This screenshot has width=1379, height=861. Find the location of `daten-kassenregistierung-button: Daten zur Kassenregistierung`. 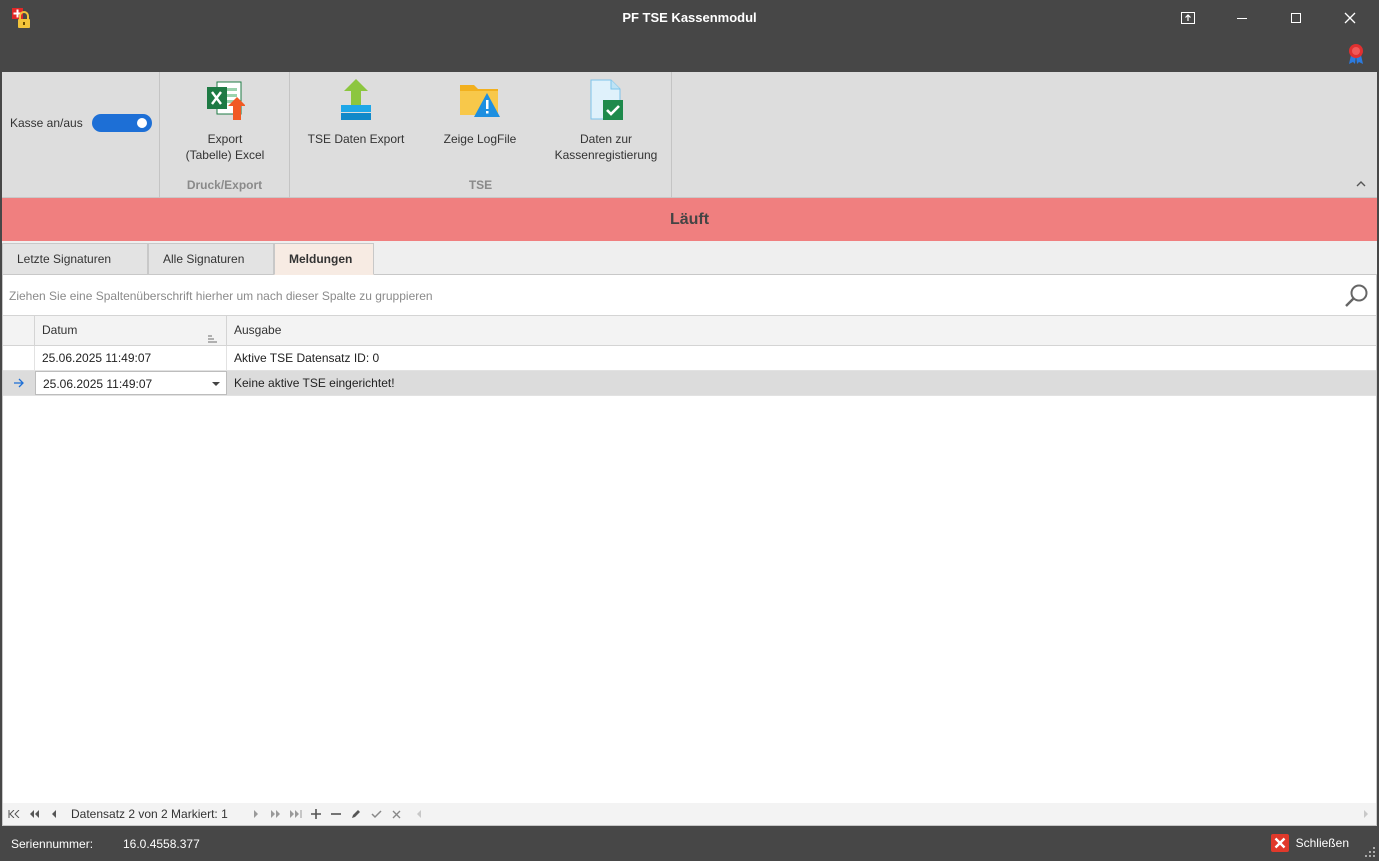

daten-kassenregistierung-button: Daten zur Kassenregistierung is located at coordinates (606, 119).